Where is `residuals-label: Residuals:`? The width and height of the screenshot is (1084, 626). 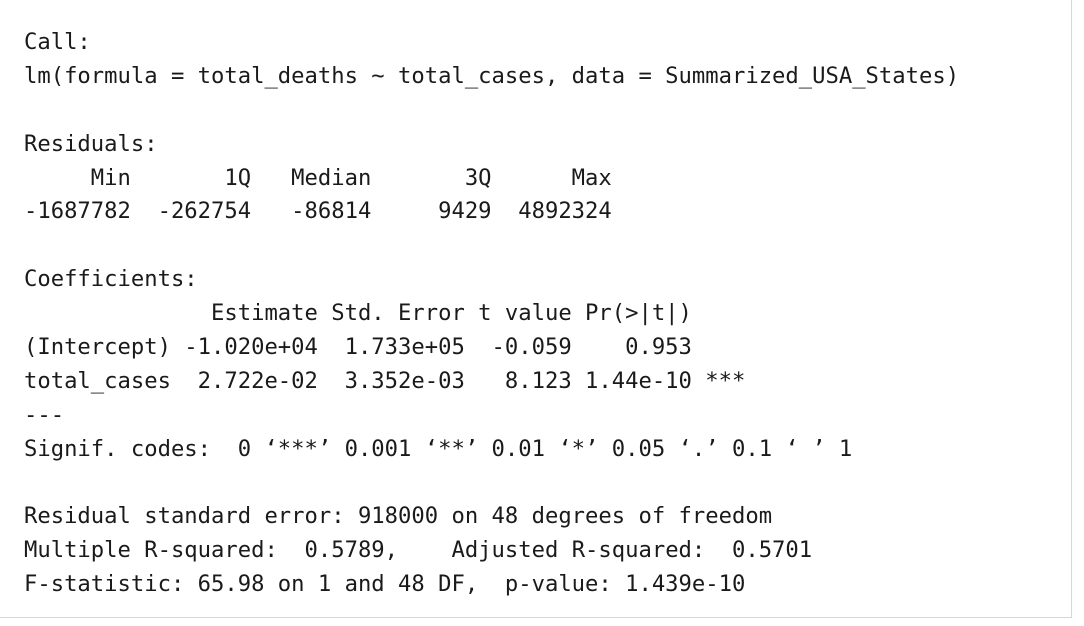 residuals-label: Residuals: is located at coordinates (91, 143).